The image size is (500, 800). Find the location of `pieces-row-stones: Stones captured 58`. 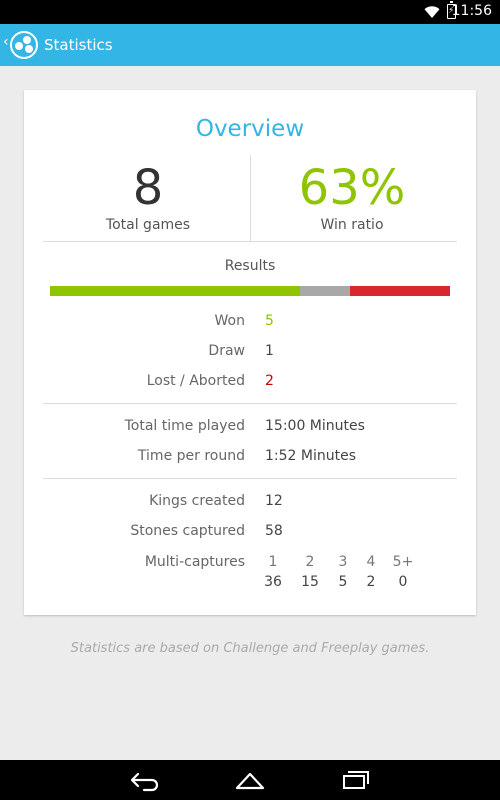

pieces-row-stones: Stones captured 58 is located at coordinates (250, 533).